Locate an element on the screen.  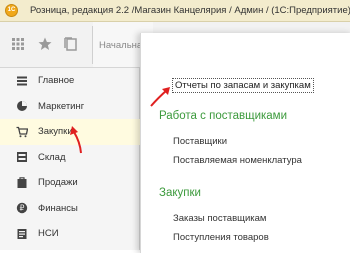
app-logo-icon: 1C is located at coordinates (11, 10).